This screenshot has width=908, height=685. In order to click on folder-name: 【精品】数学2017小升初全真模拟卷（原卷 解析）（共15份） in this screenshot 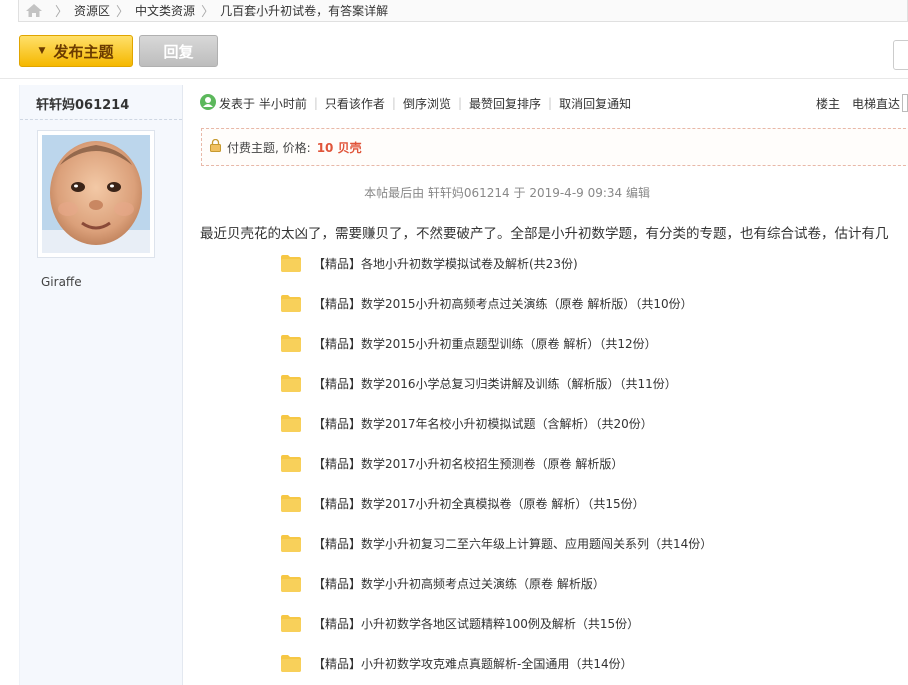, I will do `click(479, 503)`.